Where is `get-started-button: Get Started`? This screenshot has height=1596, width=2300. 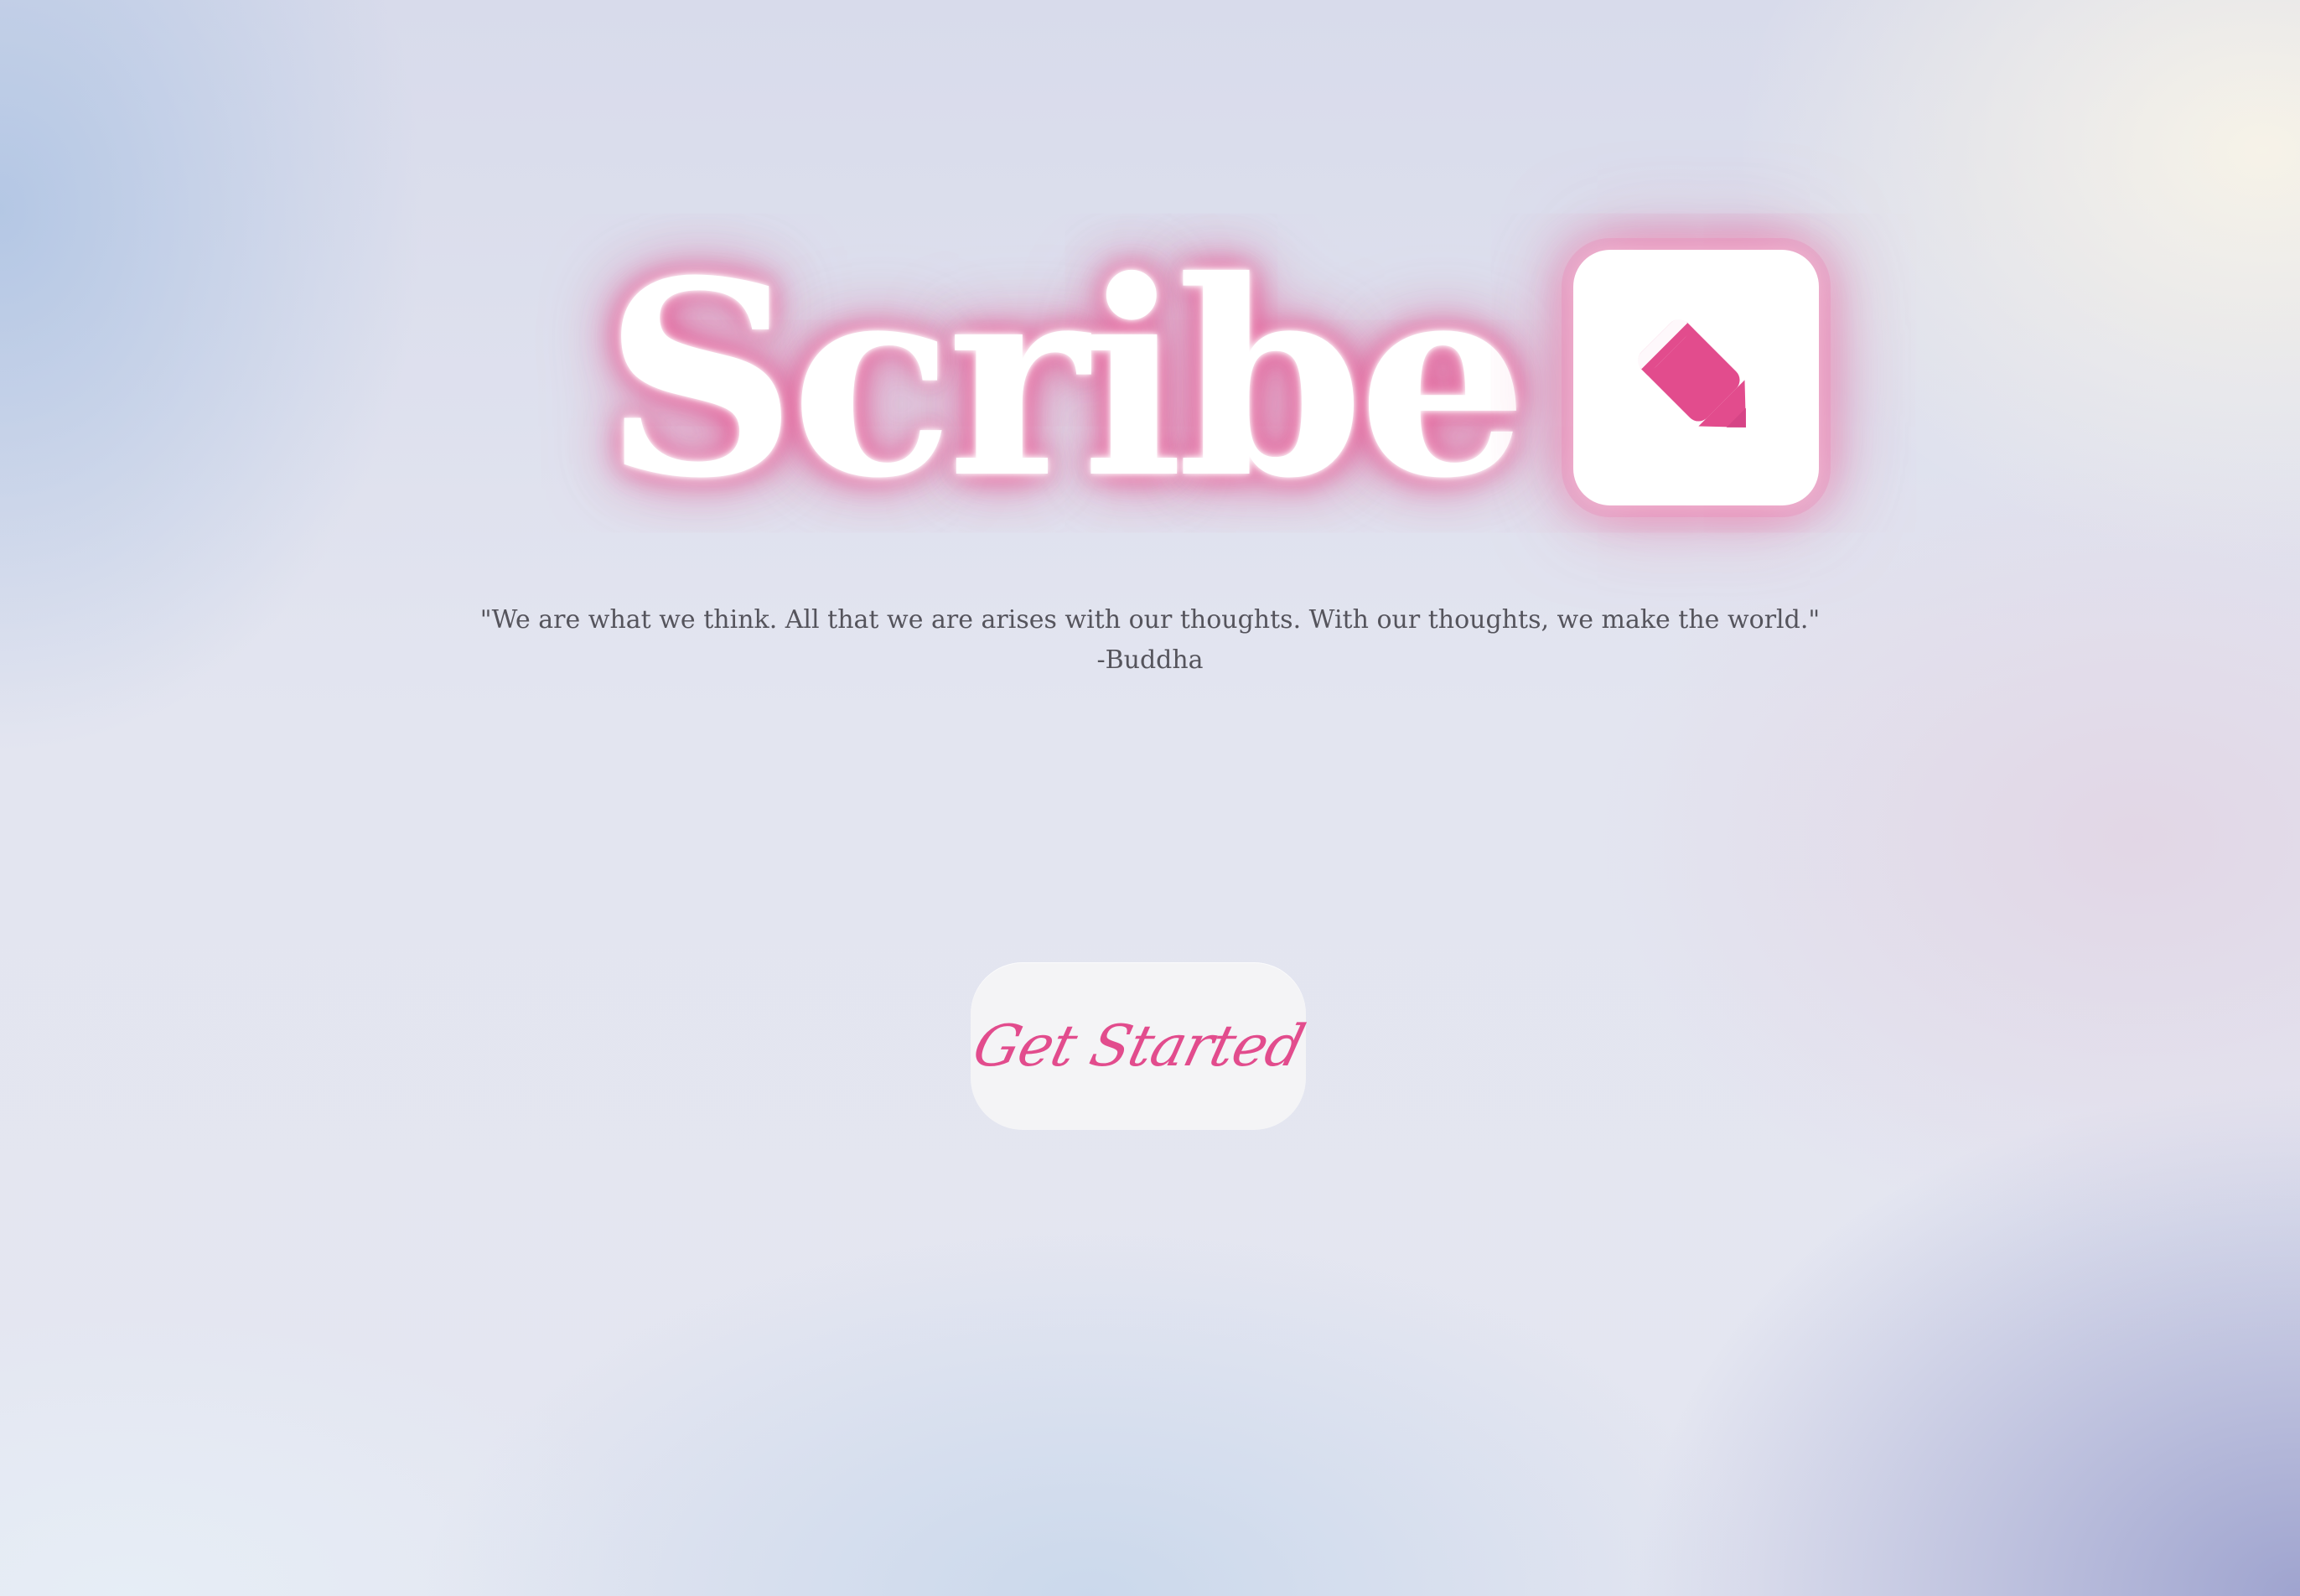
get-started-button: Get Started is located at coordinates (1138, 1046).